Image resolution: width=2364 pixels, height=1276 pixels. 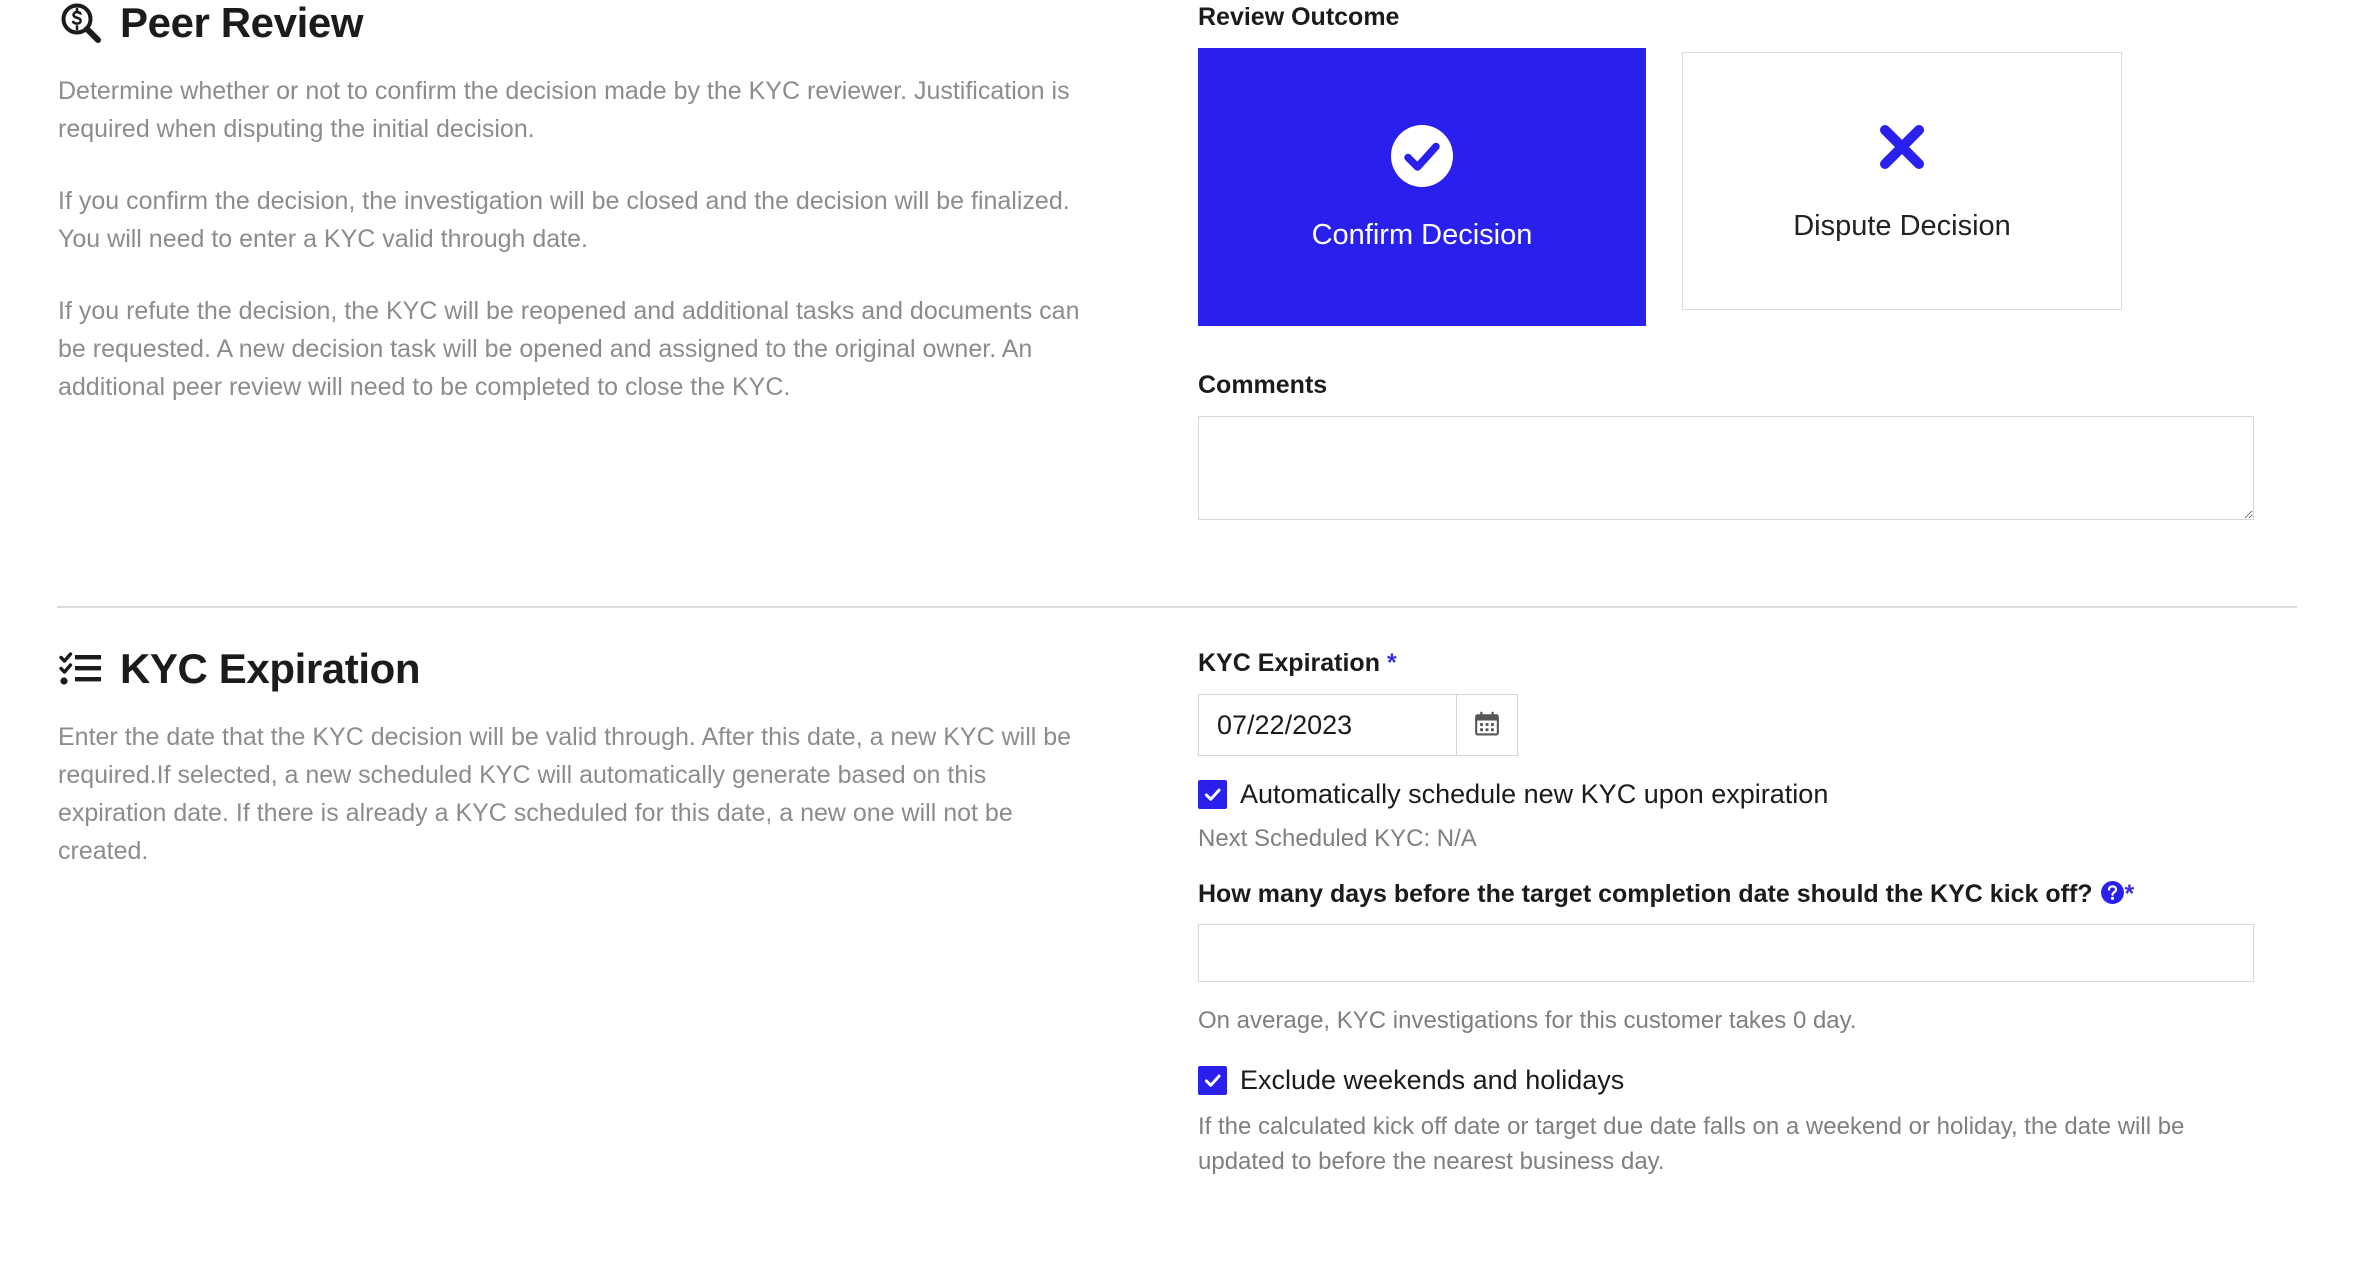 What do you see at coordinates (1212, 794) in the screenshot?
I see `auto-schedule-checkbox` at bounding box center [1212, 794].